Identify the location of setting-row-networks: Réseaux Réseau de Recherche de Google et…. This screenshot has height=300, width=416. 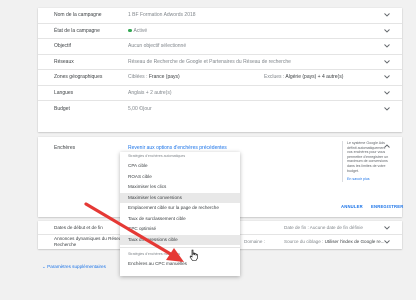
(220, 62).